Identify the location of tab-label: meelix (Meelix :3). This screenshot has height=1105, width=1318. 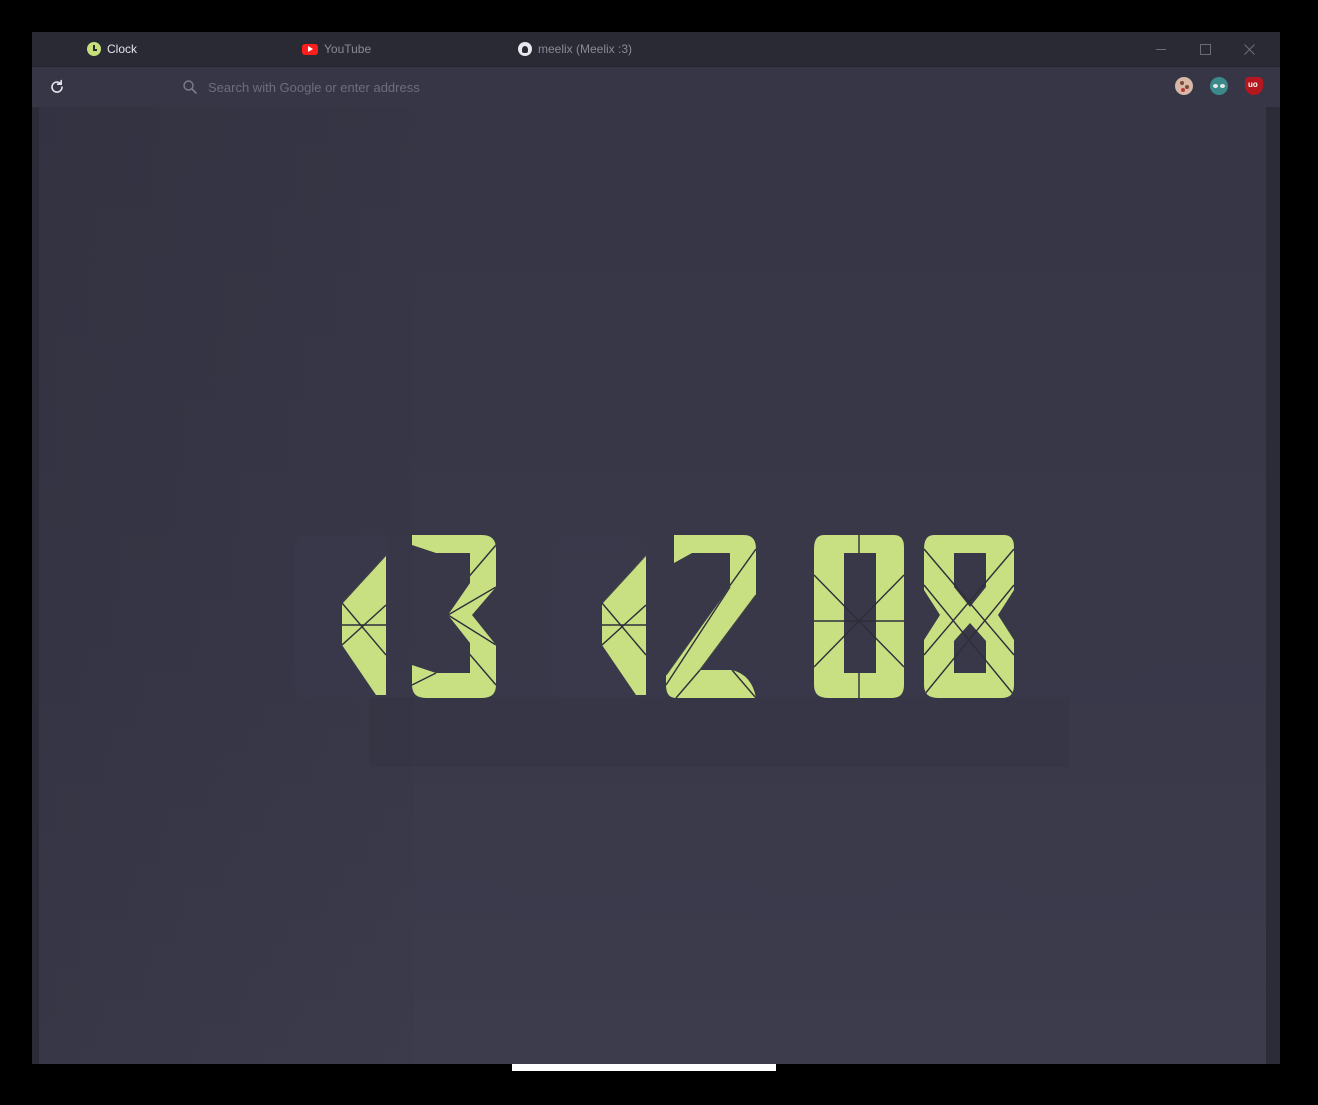
(585, 49).